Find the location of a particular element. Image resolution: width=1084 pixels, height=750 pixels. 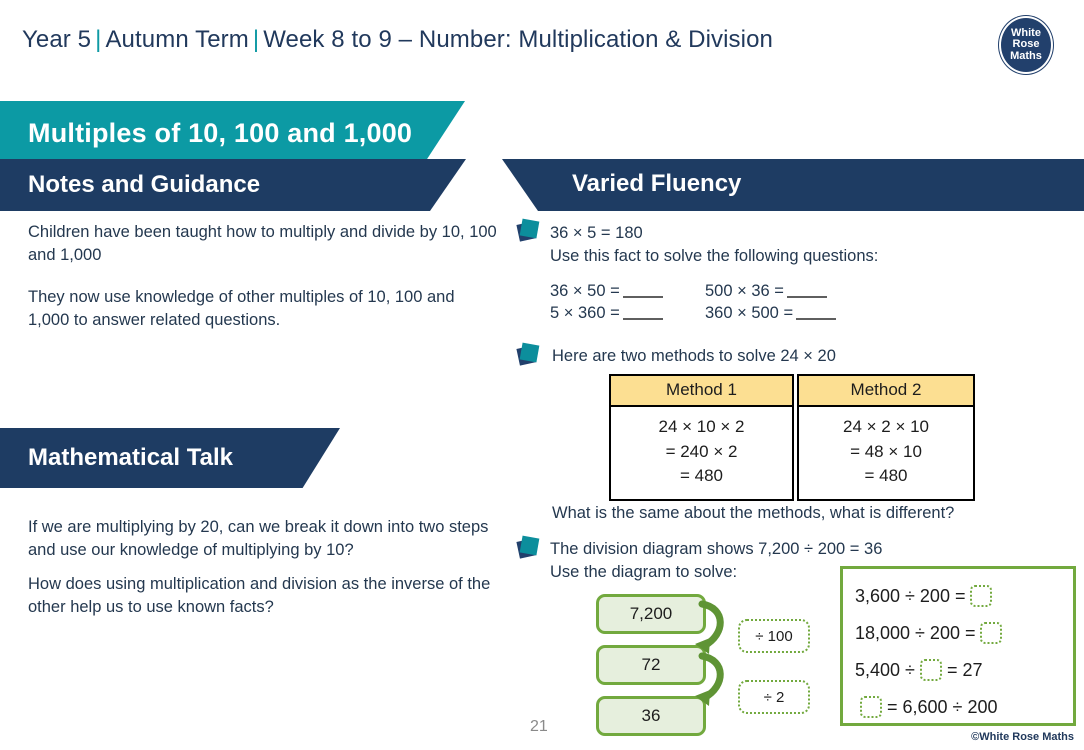

answer-equation-right: = 6,600 ÷ 200 is located at coordinates (942, 706).